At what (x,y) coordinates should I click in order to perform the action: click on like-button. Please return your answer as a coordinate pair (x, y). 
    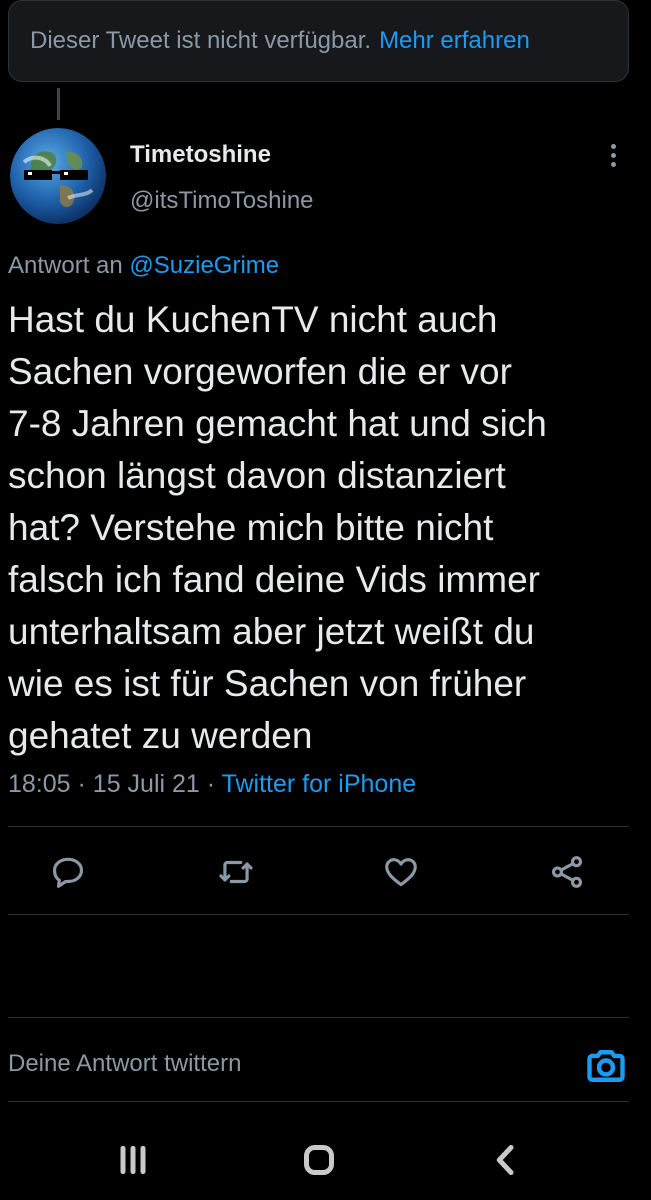
    Looking at the image, I should click on (401, 872).